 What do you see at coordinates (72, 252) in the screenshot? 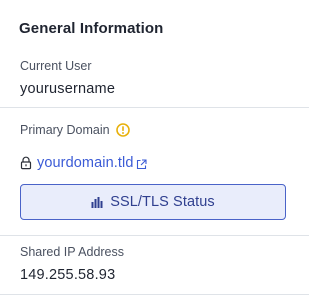
I see `shared-ip-label: Shared IP Address` at bounding box center [72, 252].